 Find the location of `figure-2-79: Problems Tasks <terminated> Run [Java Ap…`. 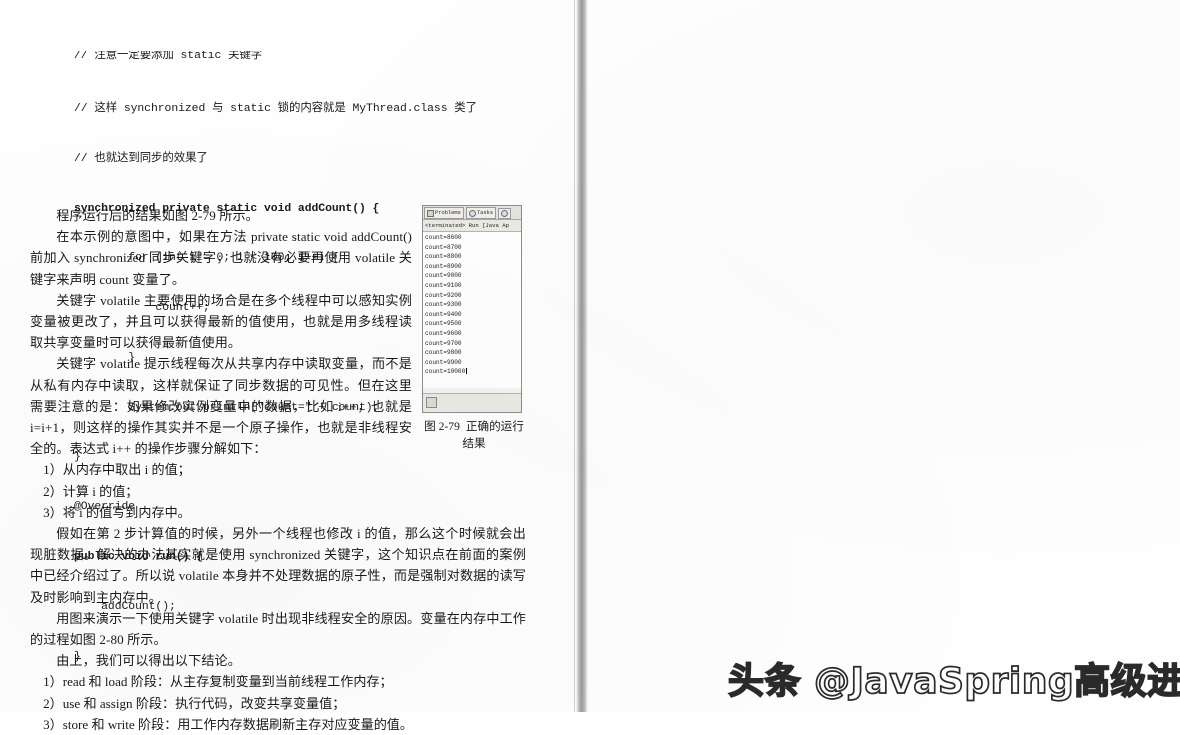

figure-2-79: Problems Tasks <terminated> Run [Java Ap… is located at coordinates (474, 328).